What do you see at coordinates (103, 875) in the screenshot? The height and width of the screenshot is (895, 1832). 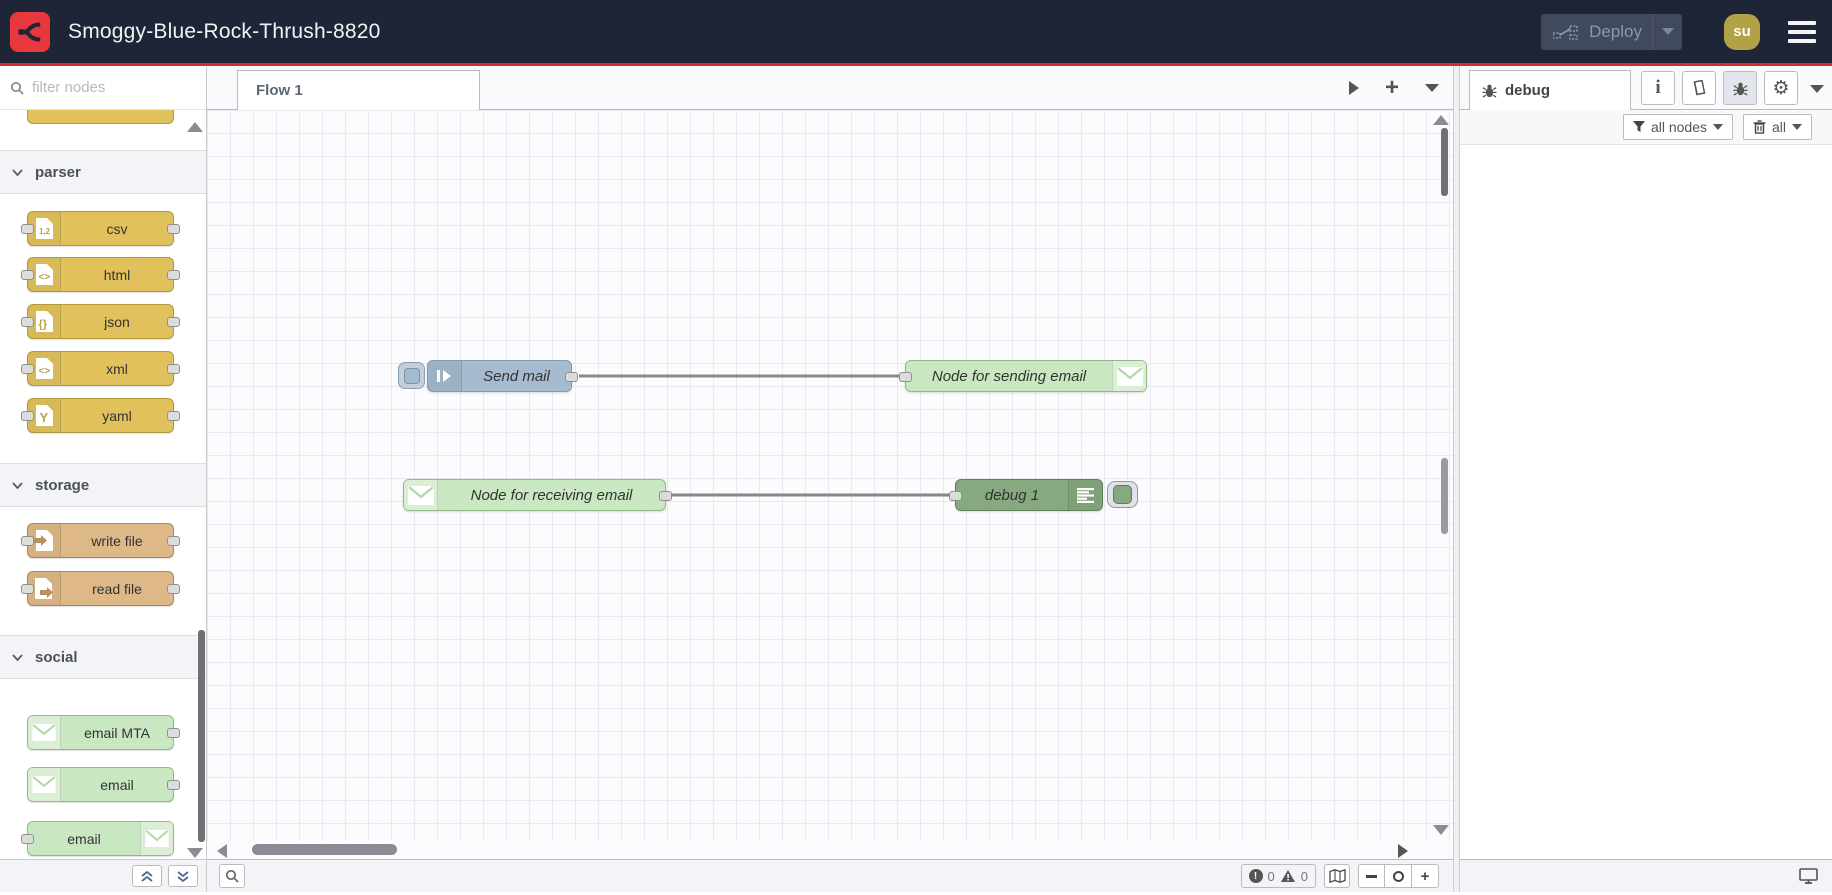 I see `palette-footer` at bounding box center [103, 875].